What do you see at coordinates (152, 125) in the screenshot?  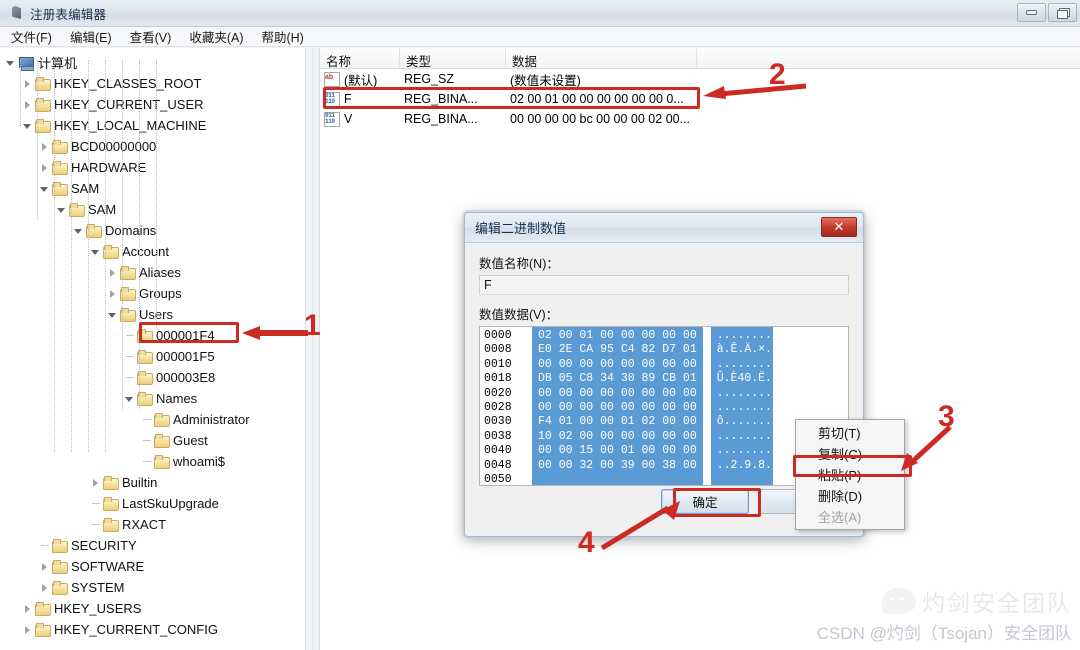 I see `tree-node-HKEY_LOCAL_MACHINE: HKEY_LOCAL_MACHINE` at bounding box center [152, 125].